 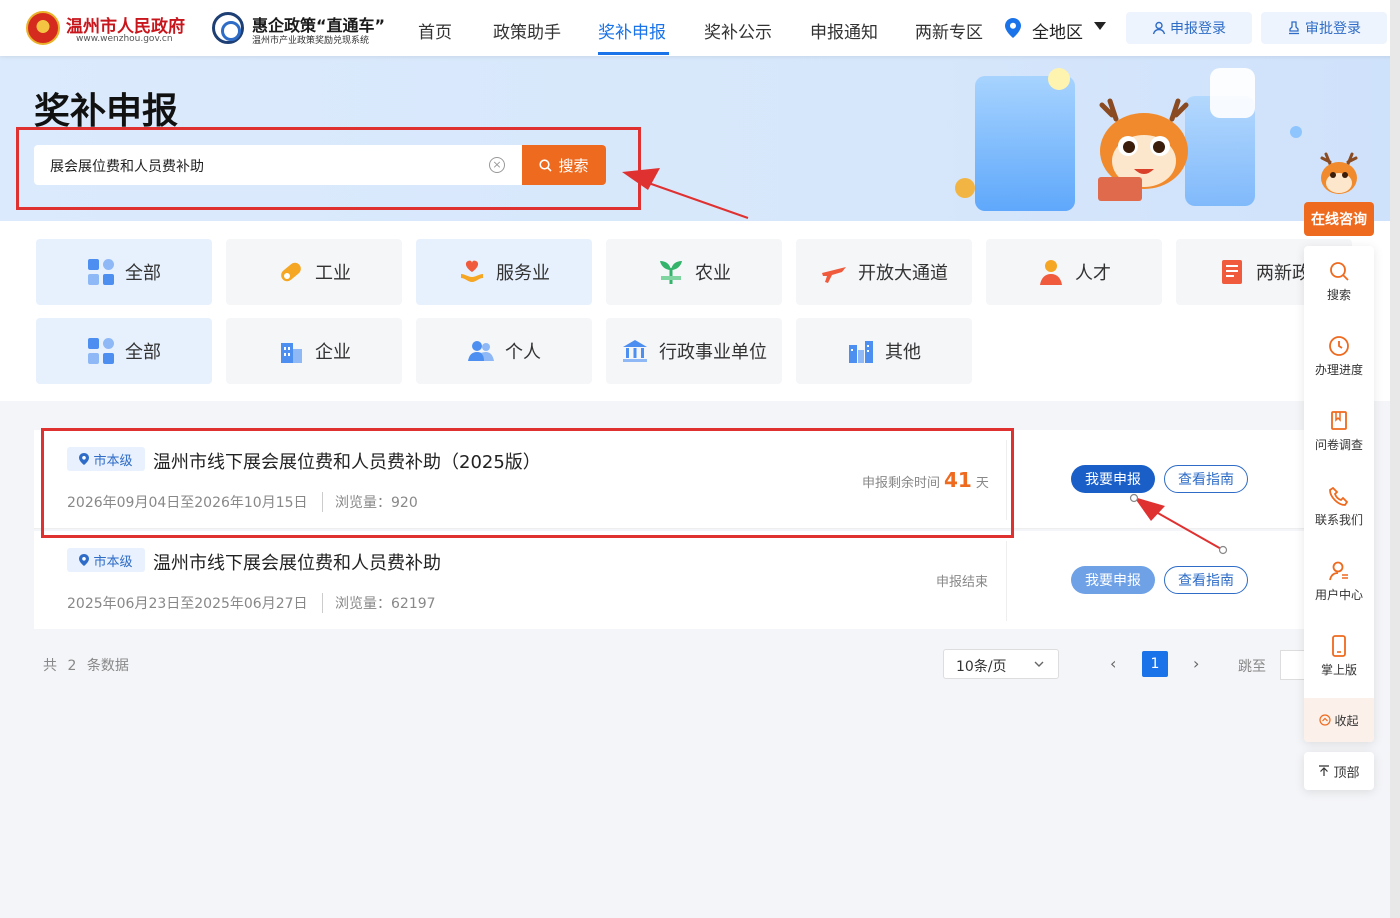 What do you see at coordinates (379, 603) in the screenshot?
I see `item-views: 浏览量：62197` at bounding box center [379, 603].